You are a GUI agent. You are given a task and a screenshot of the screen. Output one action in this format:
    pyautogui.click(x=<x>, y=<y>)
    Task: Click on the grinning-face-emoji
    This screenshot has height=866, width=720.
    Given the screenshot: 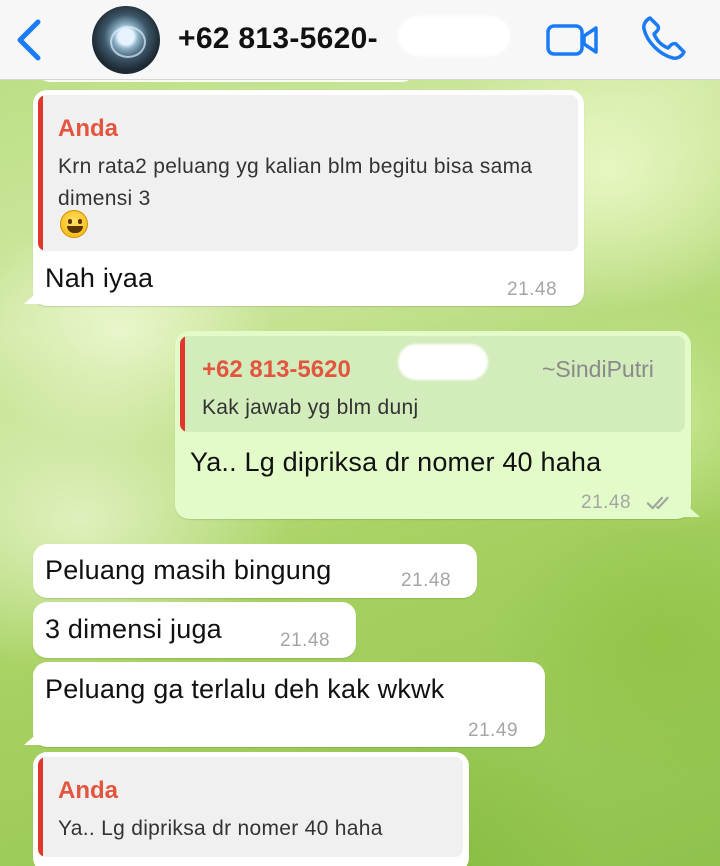 What is the action you would take?
    pyautogui.click(x=74, y=224)
    